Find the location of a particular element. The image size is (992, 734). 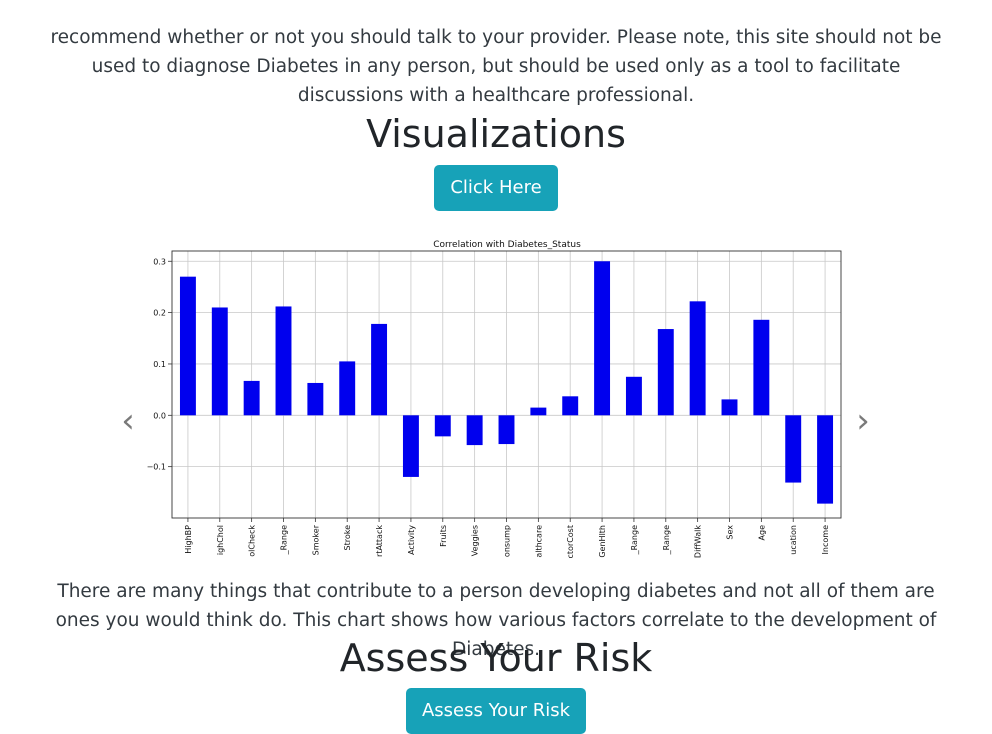

x-tick-label: ighChol is located at coordinates (220, 540).